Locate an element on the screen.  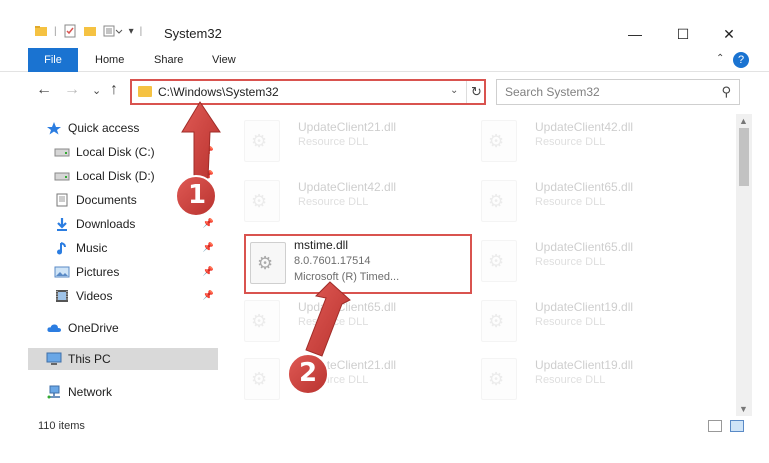
address-dropdown-icon: ⌄ is located at coordinates (454, 90).